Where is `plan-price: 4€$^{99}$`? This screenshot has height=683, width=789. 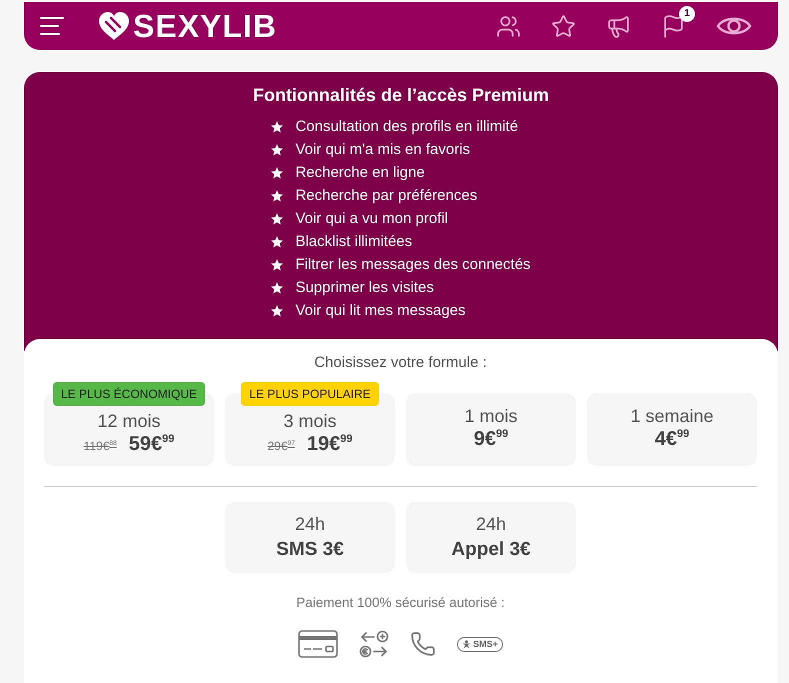
plan-price: 4€$^{99}$ is located at coordinates (672, 439).